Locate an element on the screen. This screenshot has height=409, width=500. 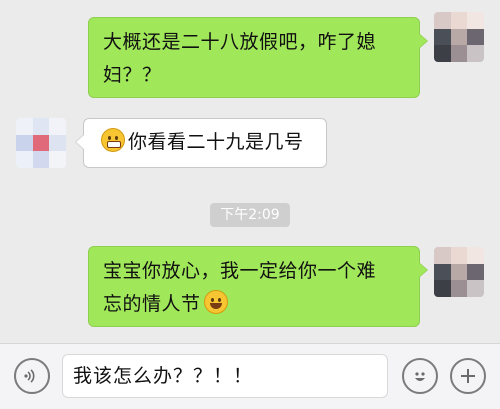
emoji-icon is located at coordinates (420, 376).